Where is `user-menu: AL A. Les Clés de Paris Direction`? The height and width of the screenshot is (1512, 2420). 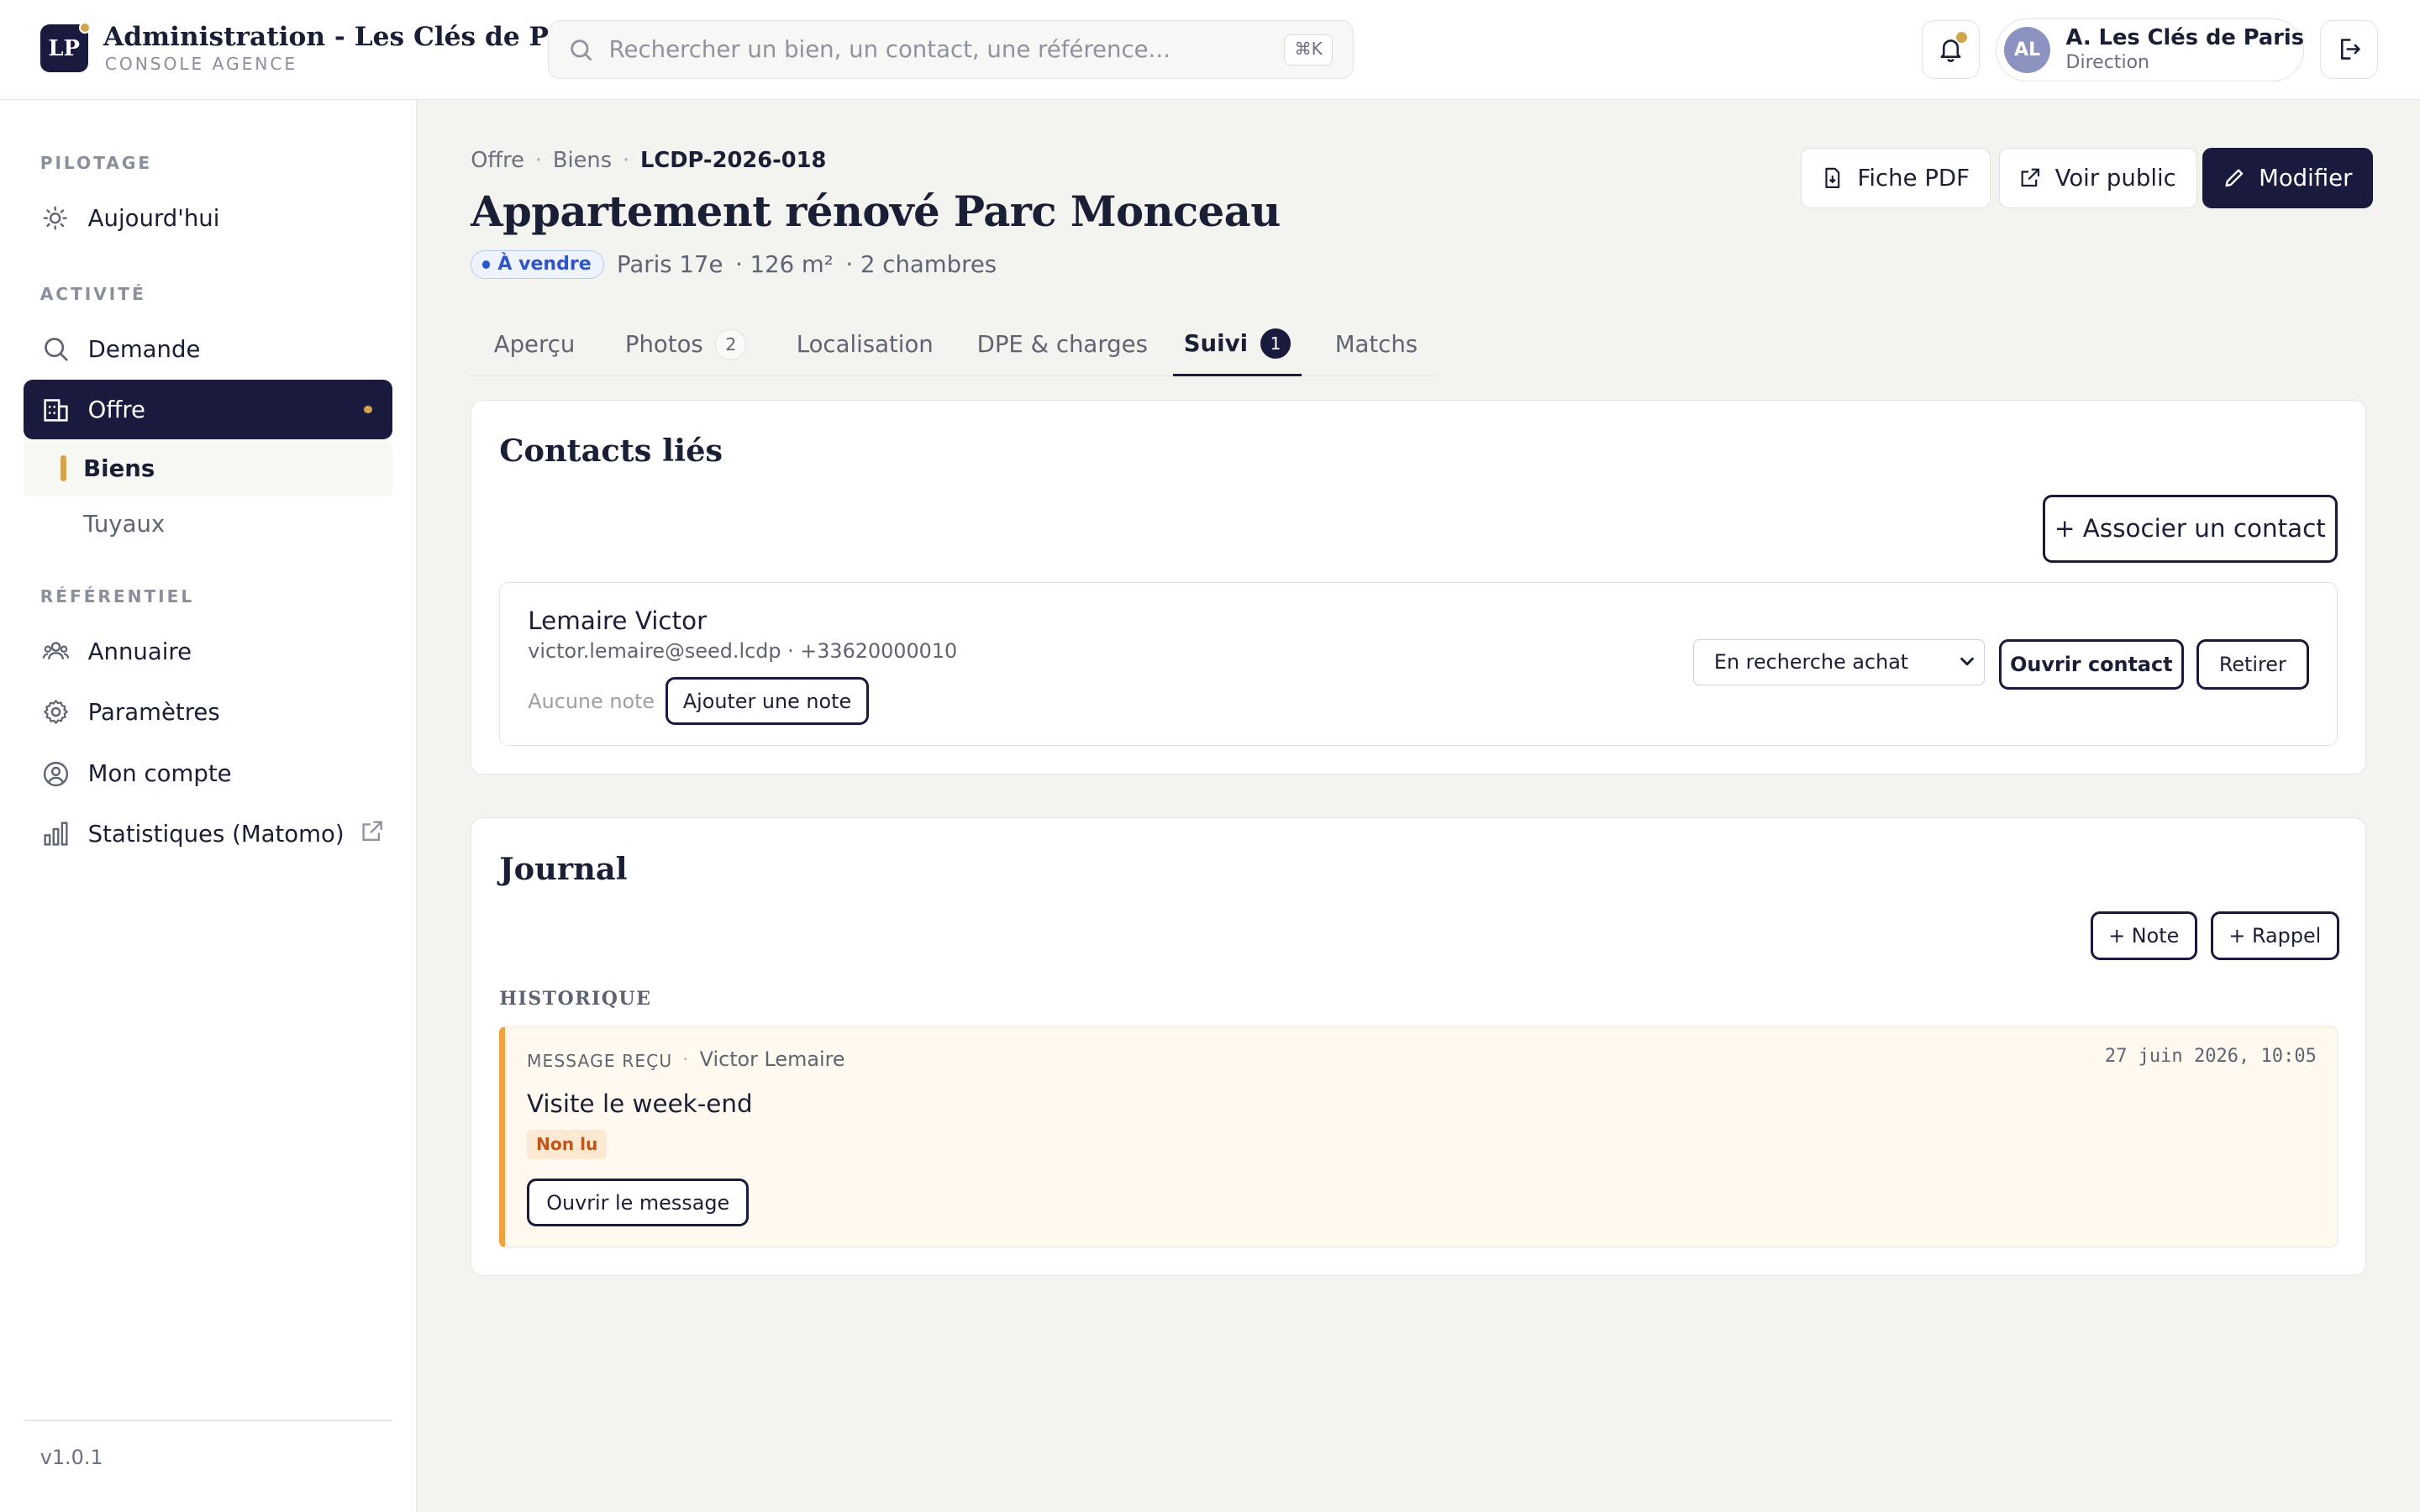
user-menu: AL A. Les Clés de Paris Direction is located at coordinates (2150, 50).